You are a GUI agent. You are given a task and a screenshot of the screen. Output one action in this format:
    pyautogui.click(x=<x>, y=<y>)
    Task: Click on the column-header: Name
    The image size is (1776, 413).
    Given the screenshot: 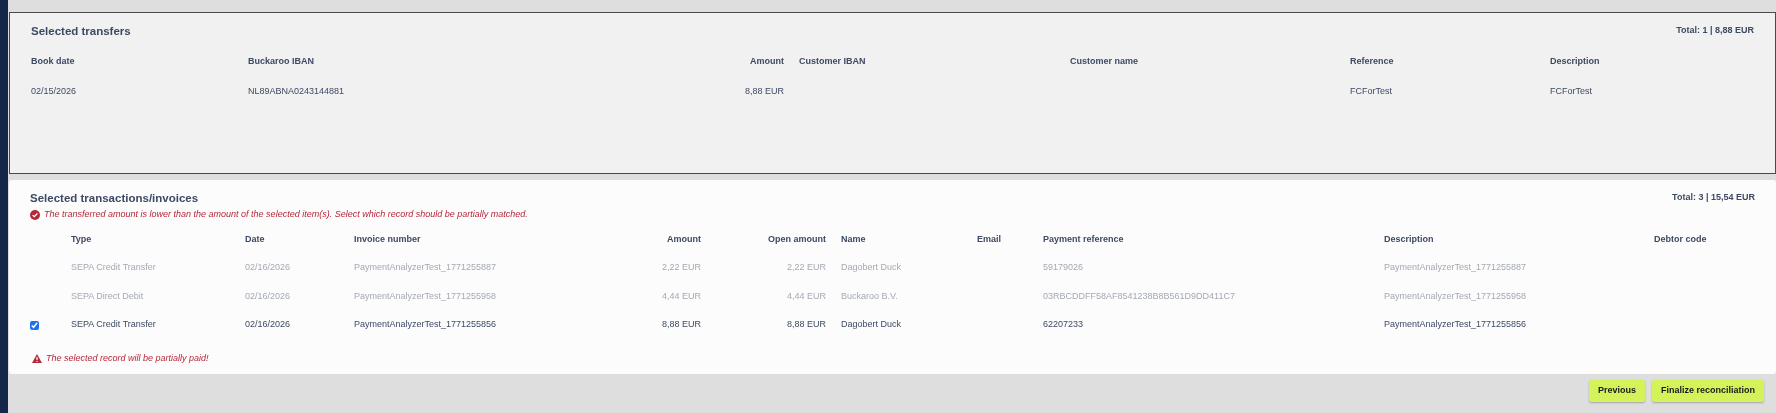 What is the action you would take?
    pyautogui.click(x=853, y=238)
    